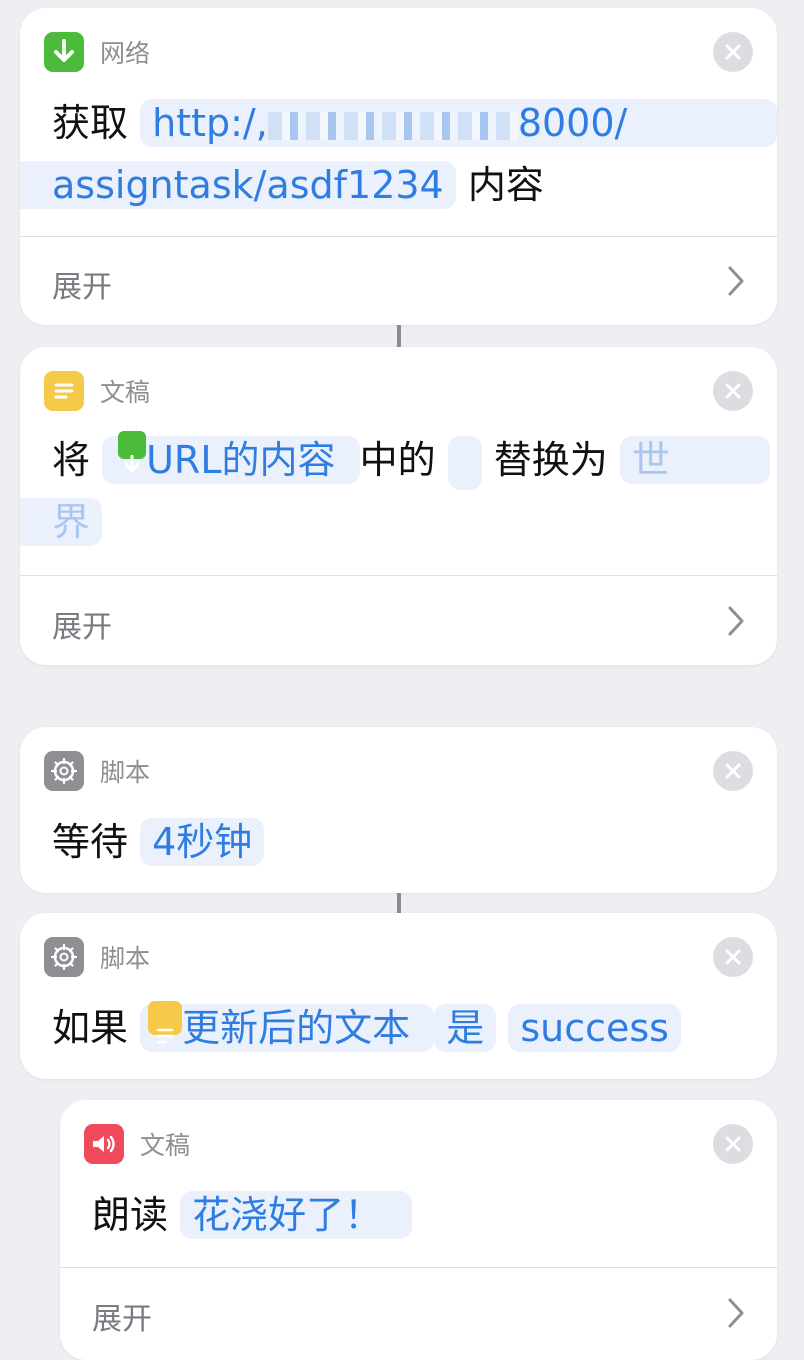 The width and height of the screenshot is (804, 1360). What do you see at coordinates (71, 460) in the screenshot?
I see `action-verb: 将` at bounding box center [71, 460].